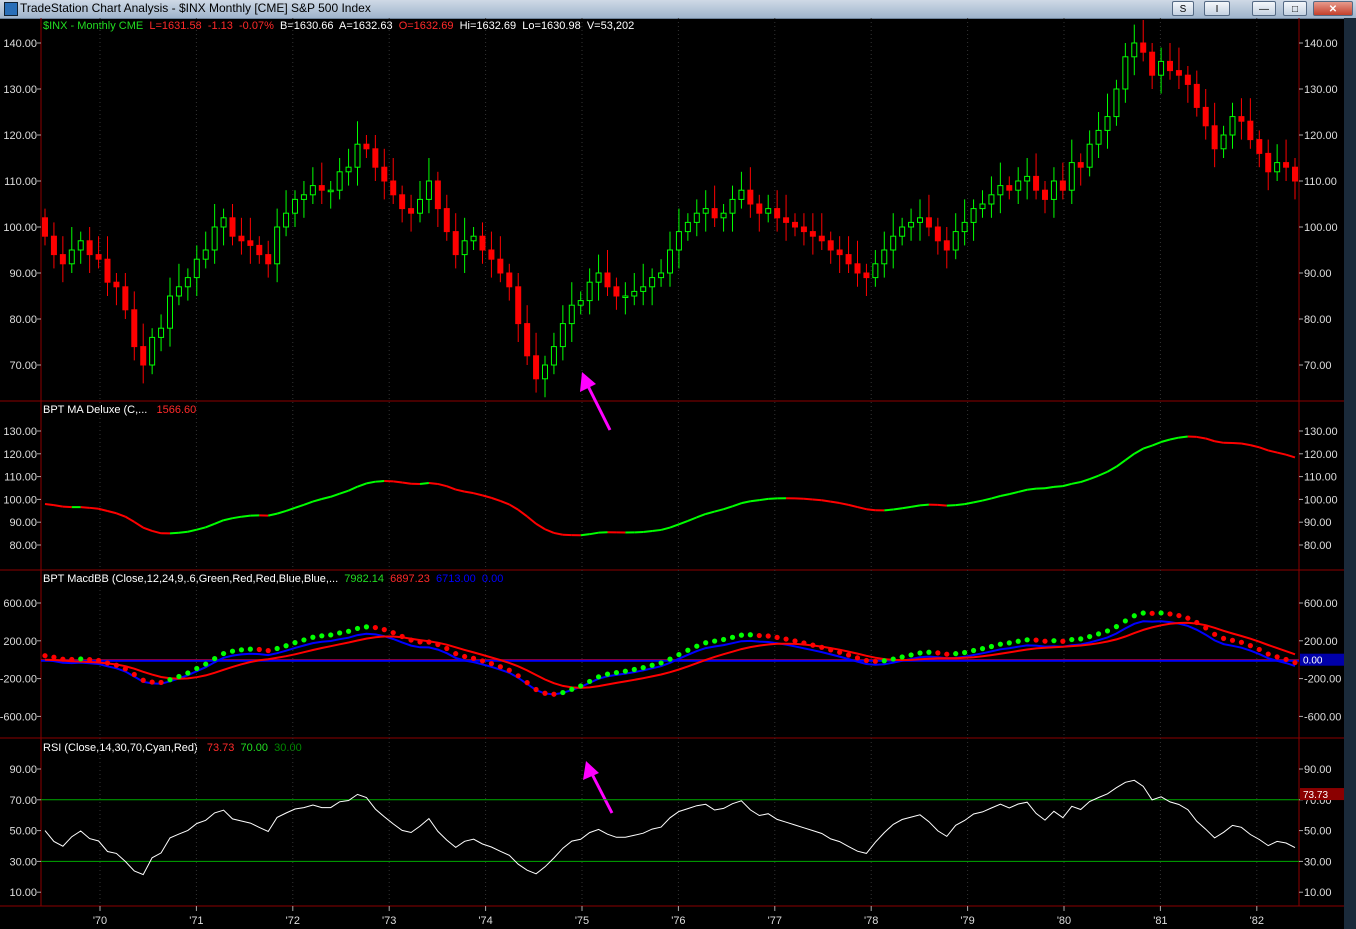 This screenshot has height=929, width=1356. What do you see at coordinates (1318, 893) in the screenshot?
I see `rsi-axis-label-right: 10.00` at bounding box center [1318, 893].